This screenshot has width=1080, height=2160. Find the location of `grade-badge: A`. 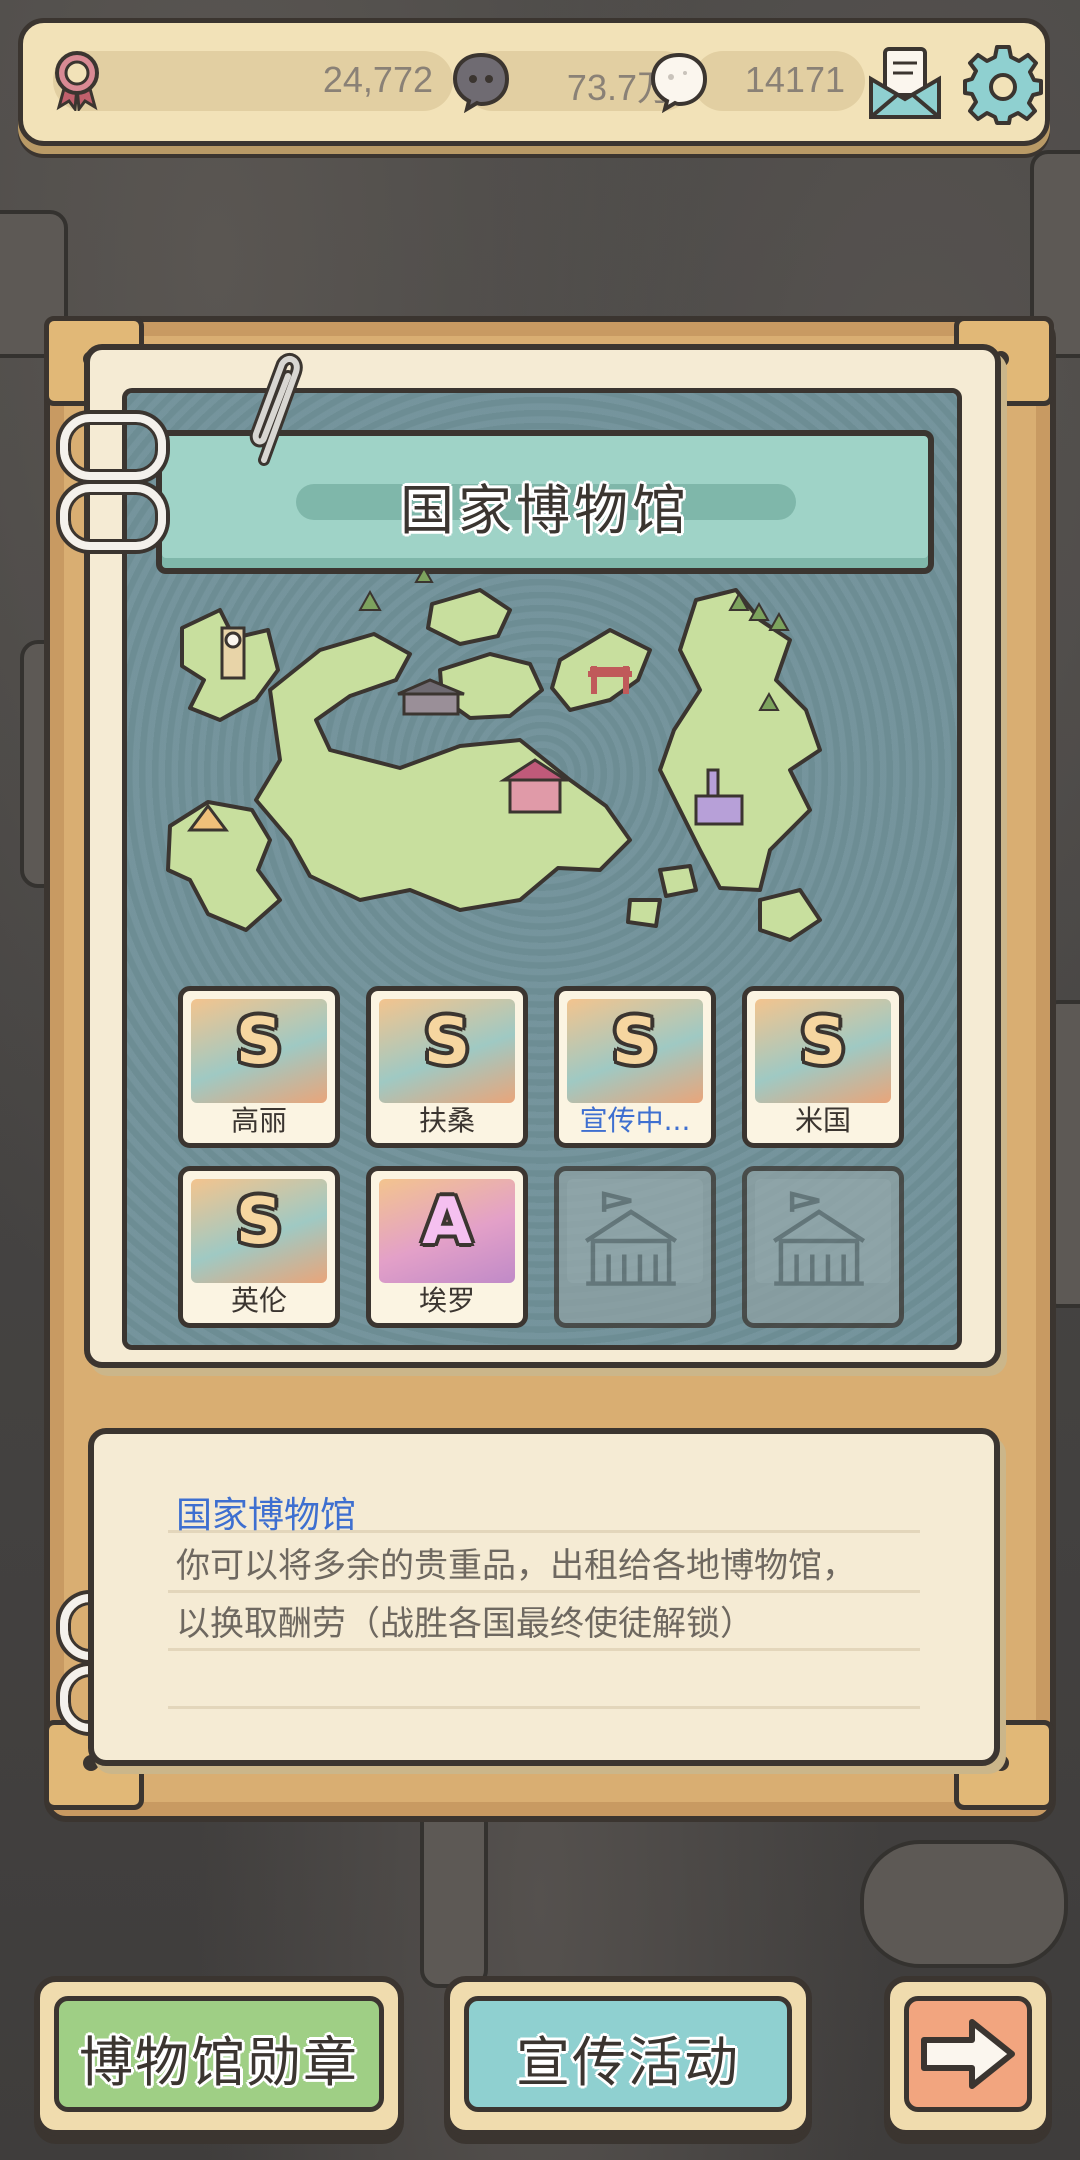

grade-badge: A is located at coordinates (447, 1222).